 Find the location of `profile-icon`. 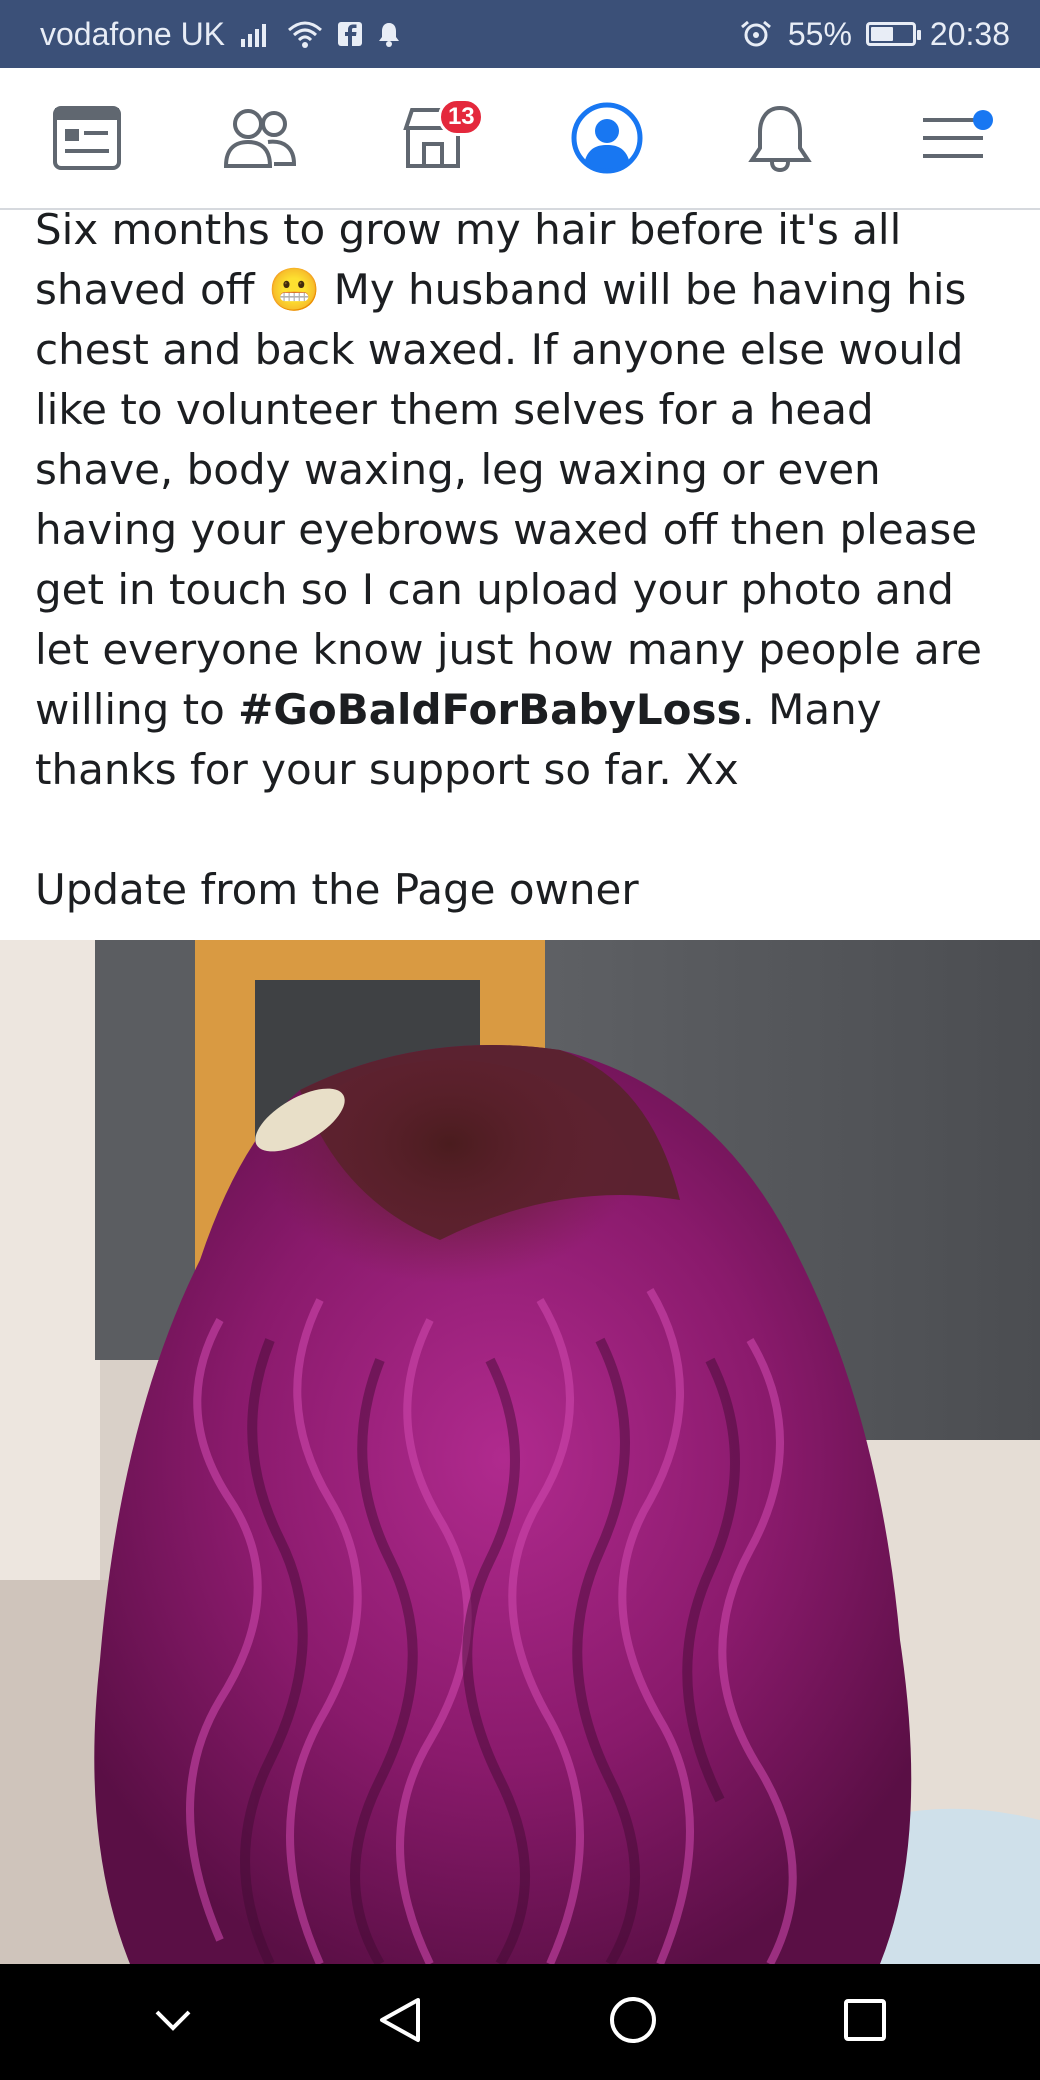

profile-icon is located at coordinates (607, 138).